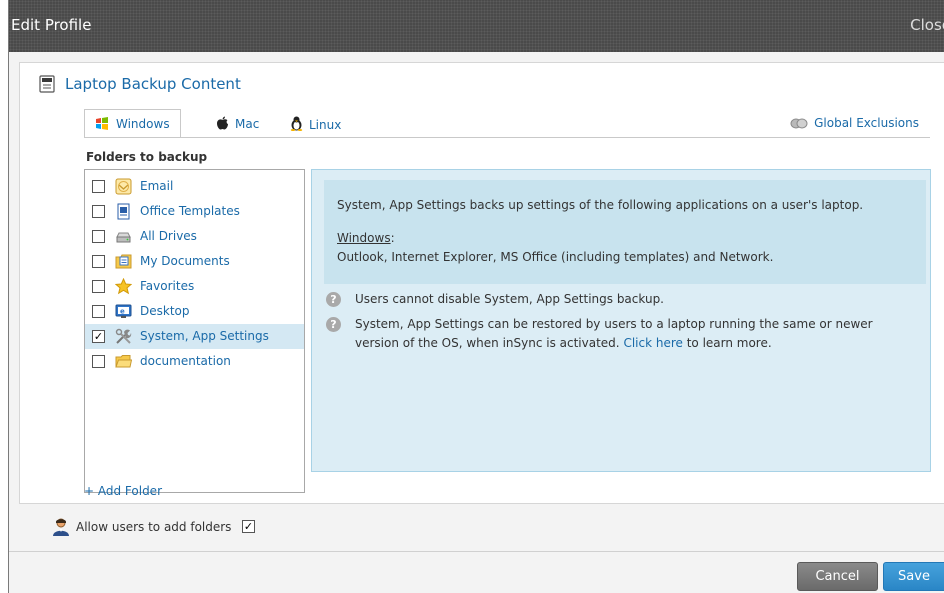  I want to click on star-icon, so click(123, 286).